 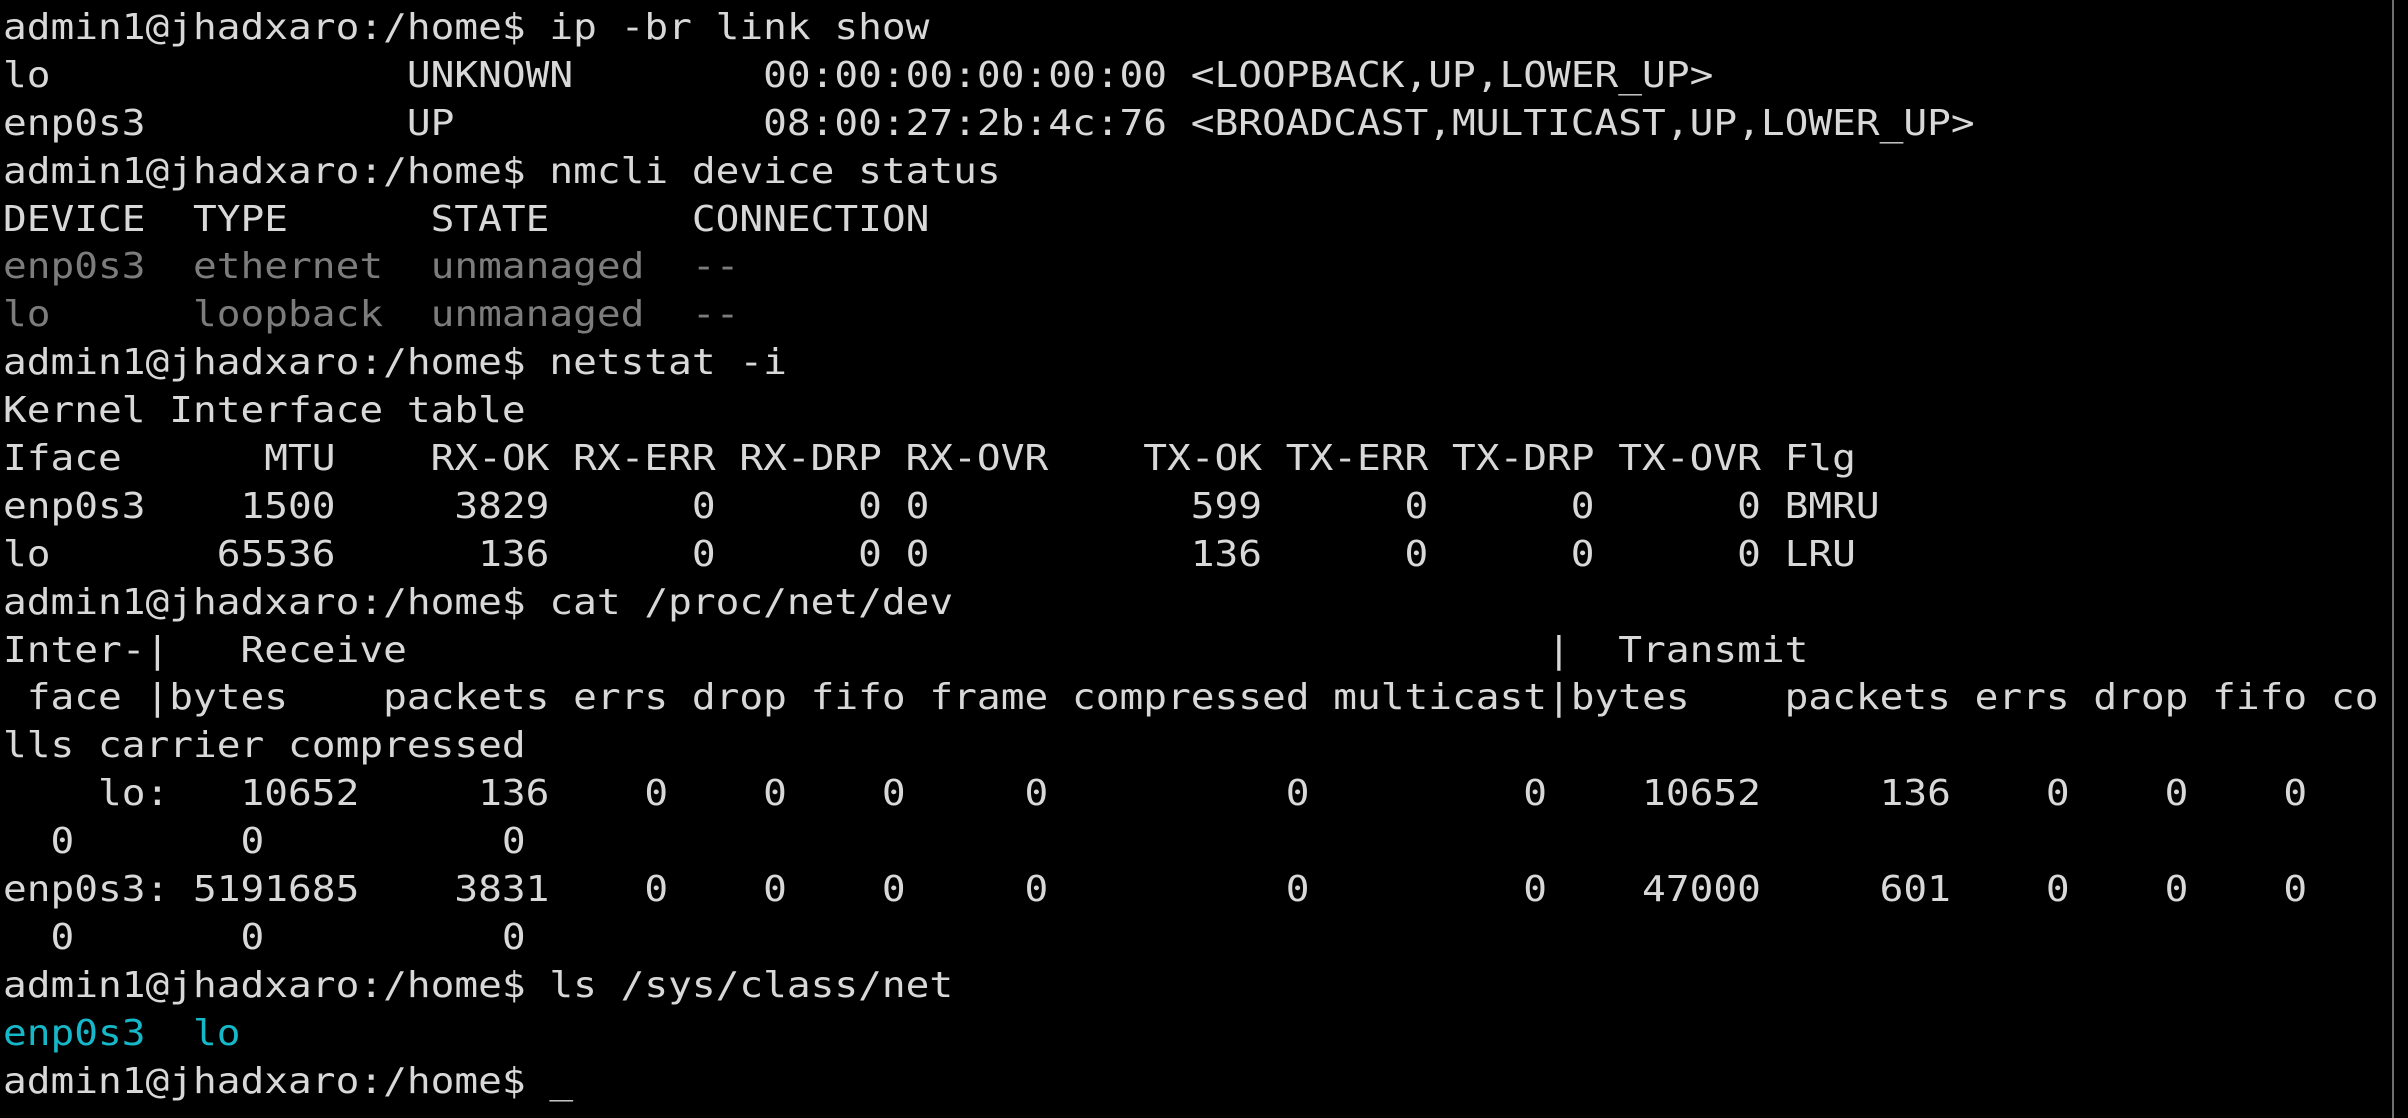 I want to click on line-text: lo 65536 136 0 0 0 136 0 0 0 LRU, so click(x=929, y=554).